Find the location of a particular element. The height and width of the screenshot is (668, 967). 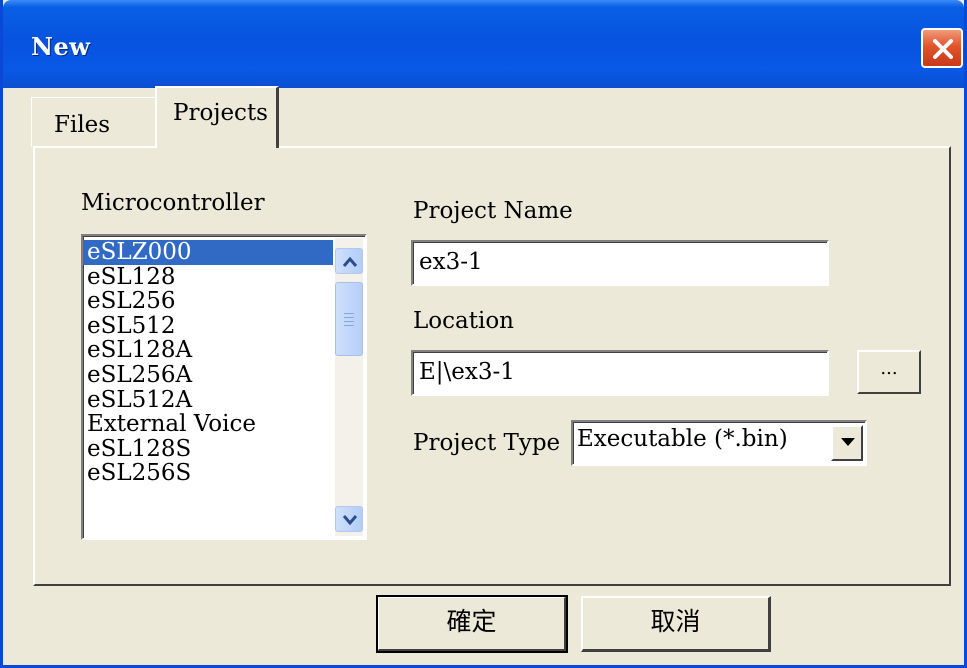

ok-button: 確定 is located at coordinates (472, 624).